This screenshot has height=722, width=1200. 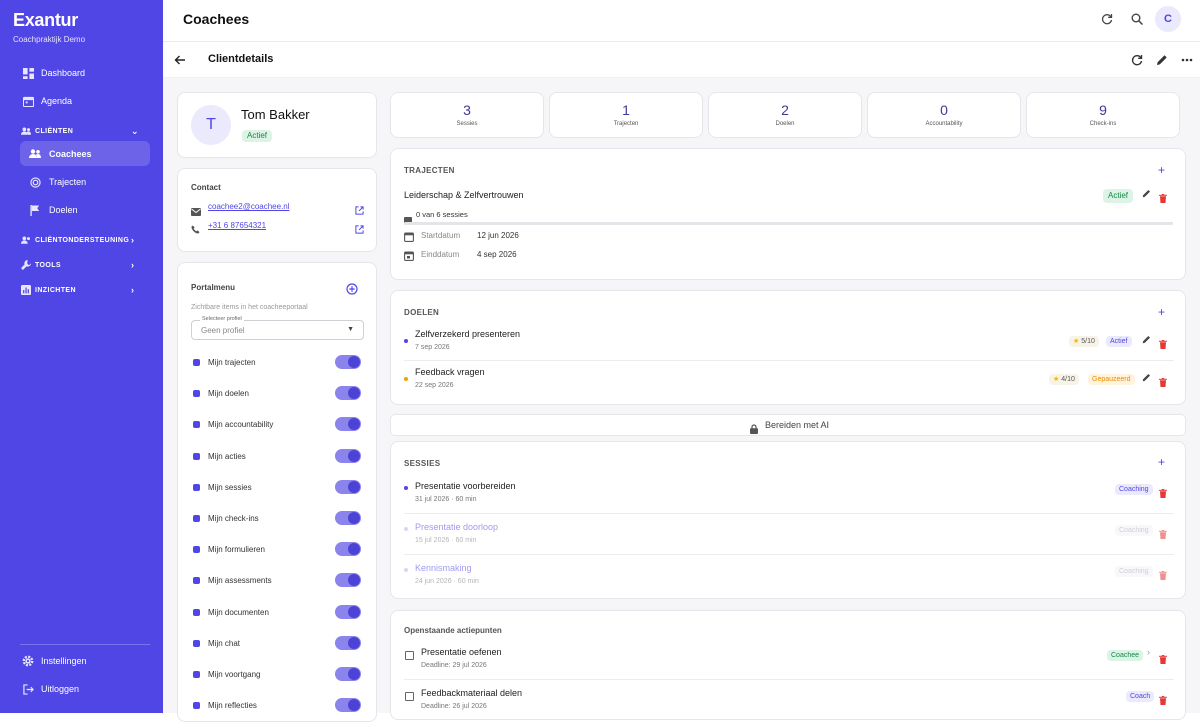 I want to click on portal-item: Mijn trajecten, so click(x=278, y=363).